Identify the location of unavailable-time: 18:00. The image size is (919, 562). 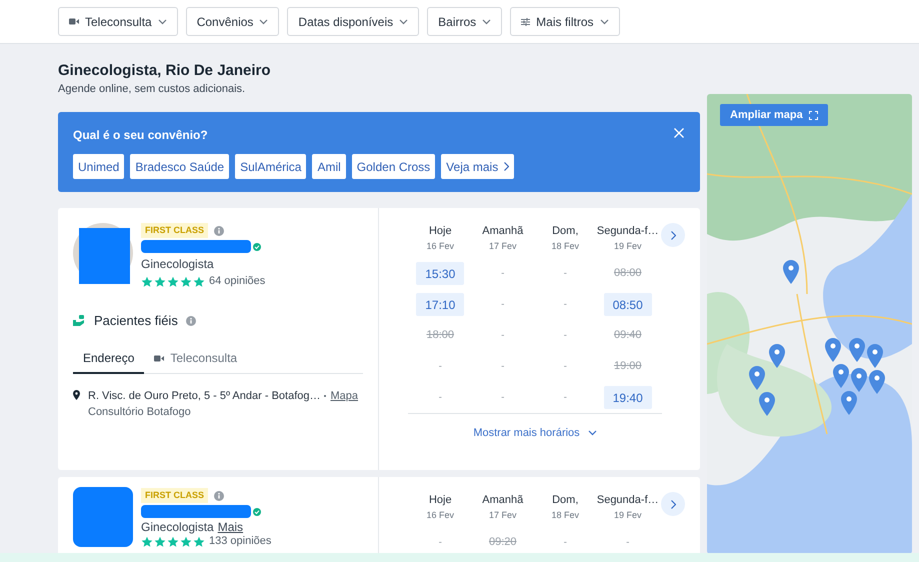
(440, 335).